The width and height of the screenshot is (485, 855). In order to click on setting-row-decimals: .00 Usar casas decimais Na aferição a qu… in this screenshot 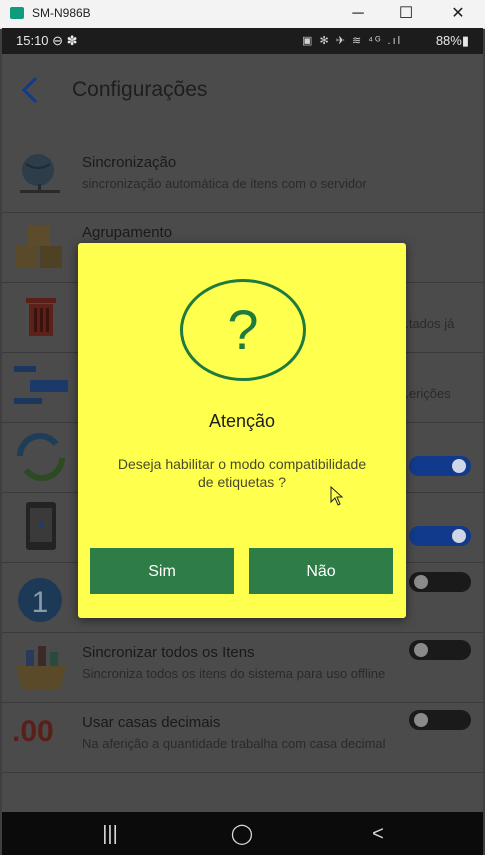, I will do `click(242, 737)`.